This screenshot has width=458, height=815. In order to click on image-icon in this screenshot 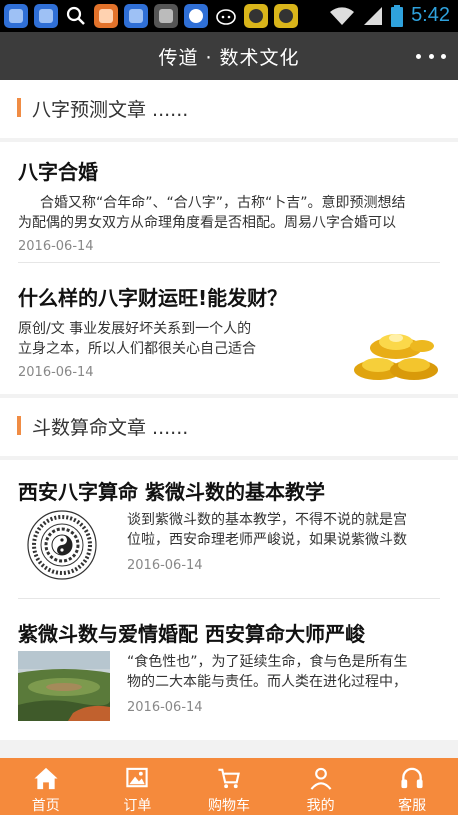, I will do `click(137, 777)`.